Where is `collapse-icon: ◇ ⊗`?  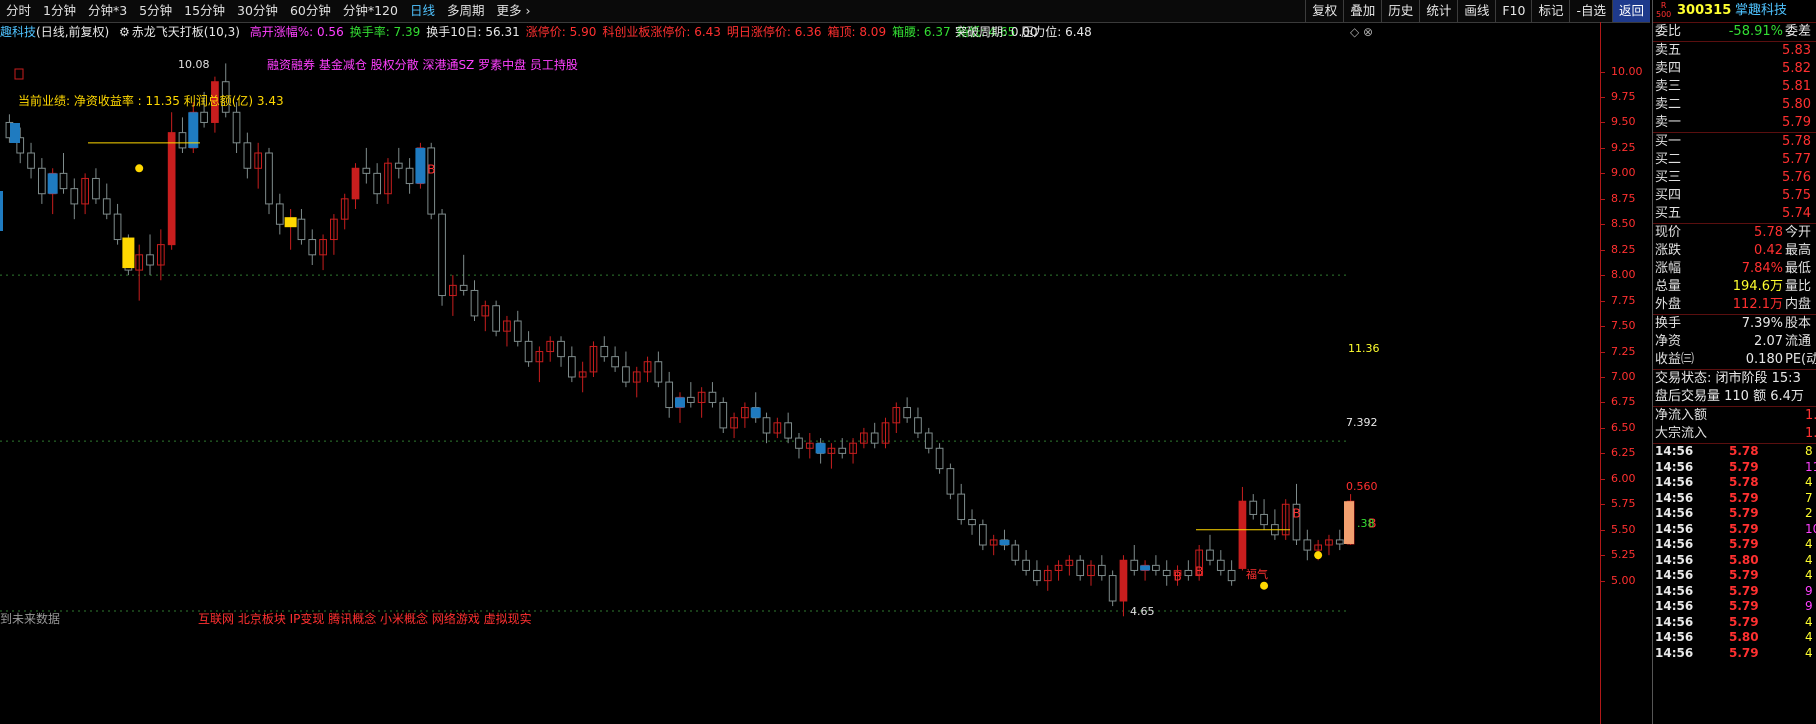 collapse-icon: ◇ ⊗ is located at coordinates (1361, 32).